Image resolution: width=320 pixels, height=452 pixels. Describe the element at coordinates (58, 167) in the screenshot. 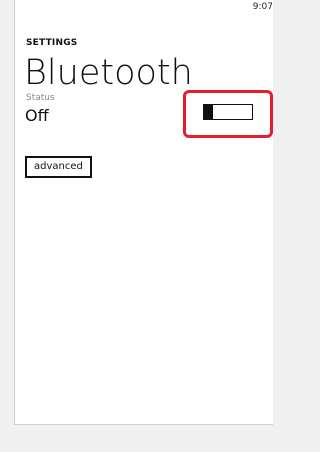

I see `advanced-button: advanced` at that location.